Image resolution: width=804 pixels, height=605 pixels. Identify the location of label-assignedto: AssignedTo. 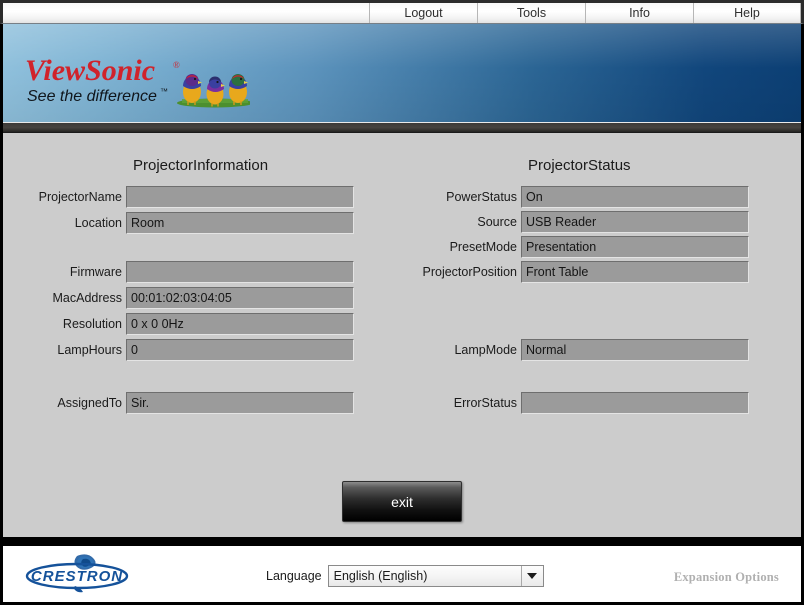
(89, 403).